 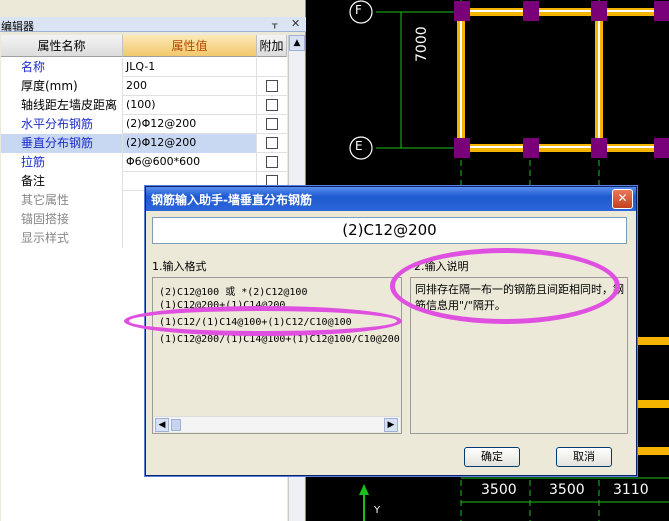 I want to click on group-label: 锚固搭接, so click(x=62, y=219).